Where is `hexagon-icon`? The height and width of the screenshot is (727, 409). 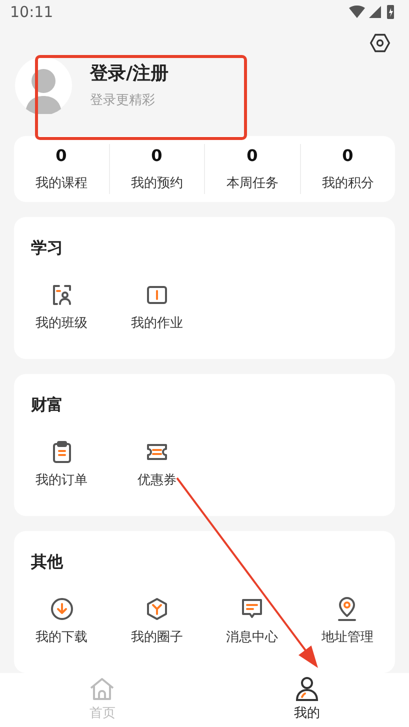 hexagon-icon is located at coordinates (156, 609).